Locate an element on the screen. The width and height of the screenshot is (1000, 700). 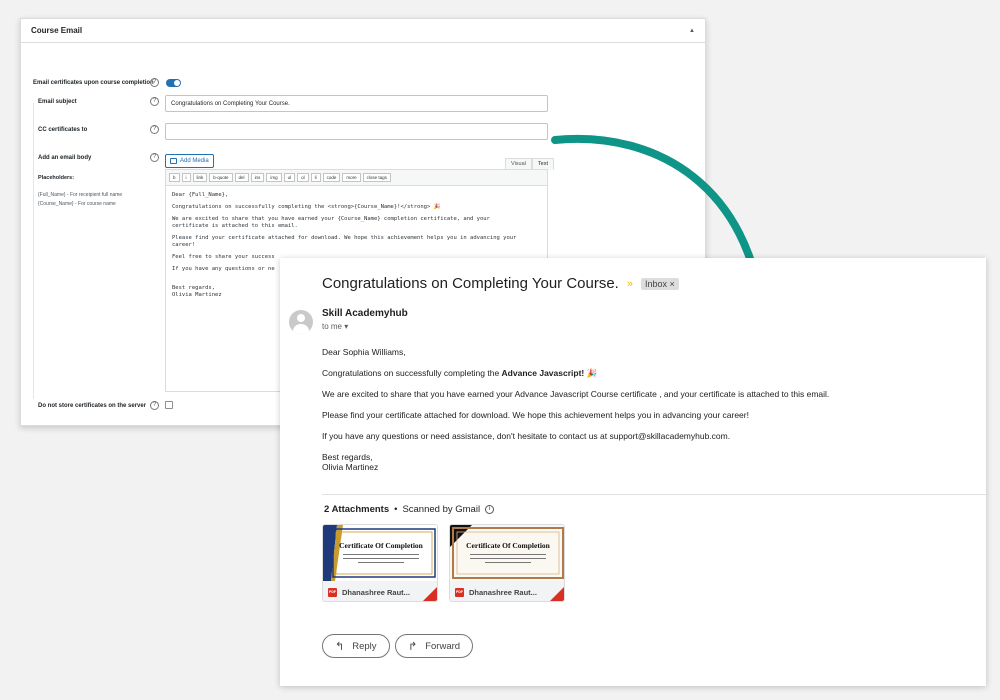
recipient-details: to me ▾ is located at coordinates (335, 326).